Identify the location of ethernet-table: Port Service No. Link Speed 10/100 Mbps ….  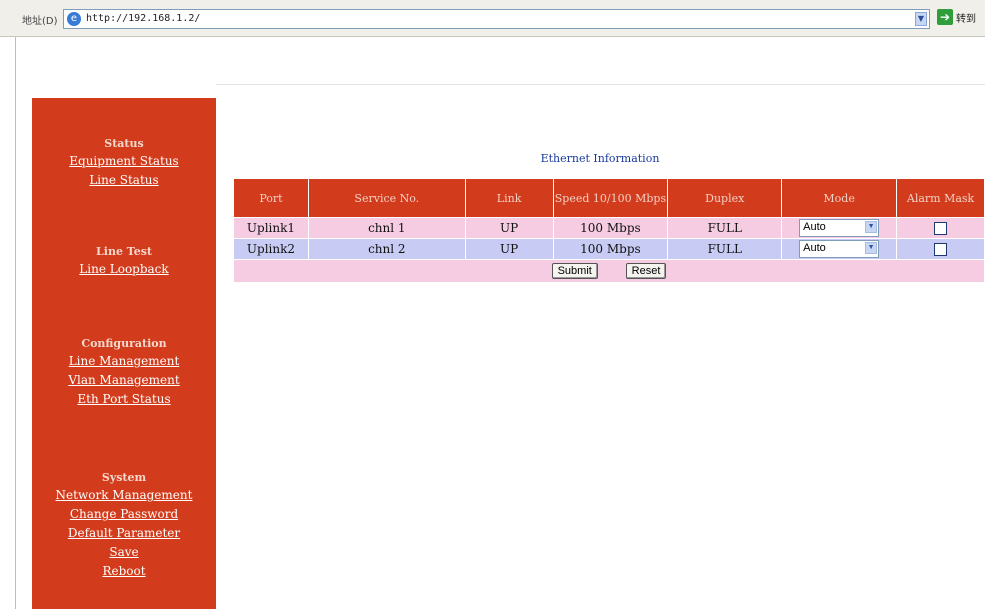
(609, 230).